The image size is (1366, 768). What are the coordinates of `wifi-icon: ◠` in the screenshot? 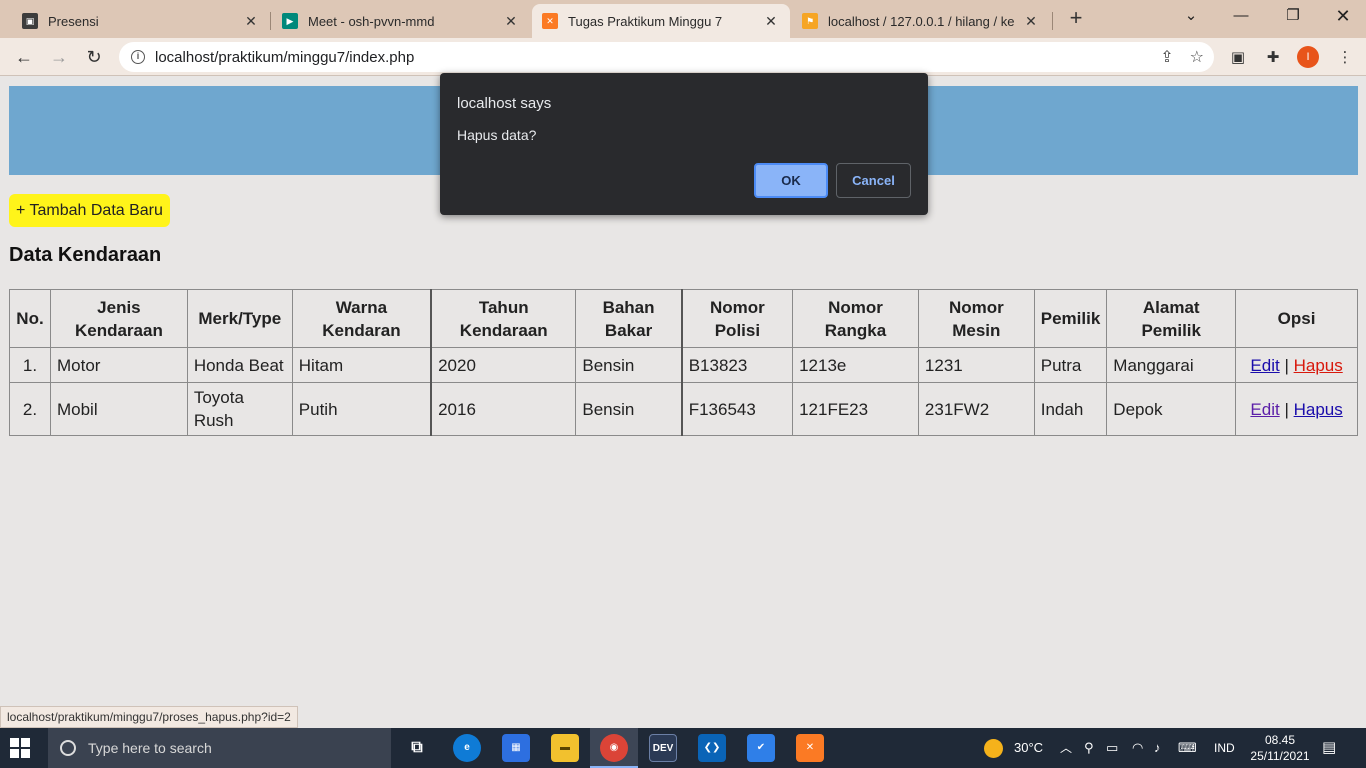 It's located at (1137, 748).